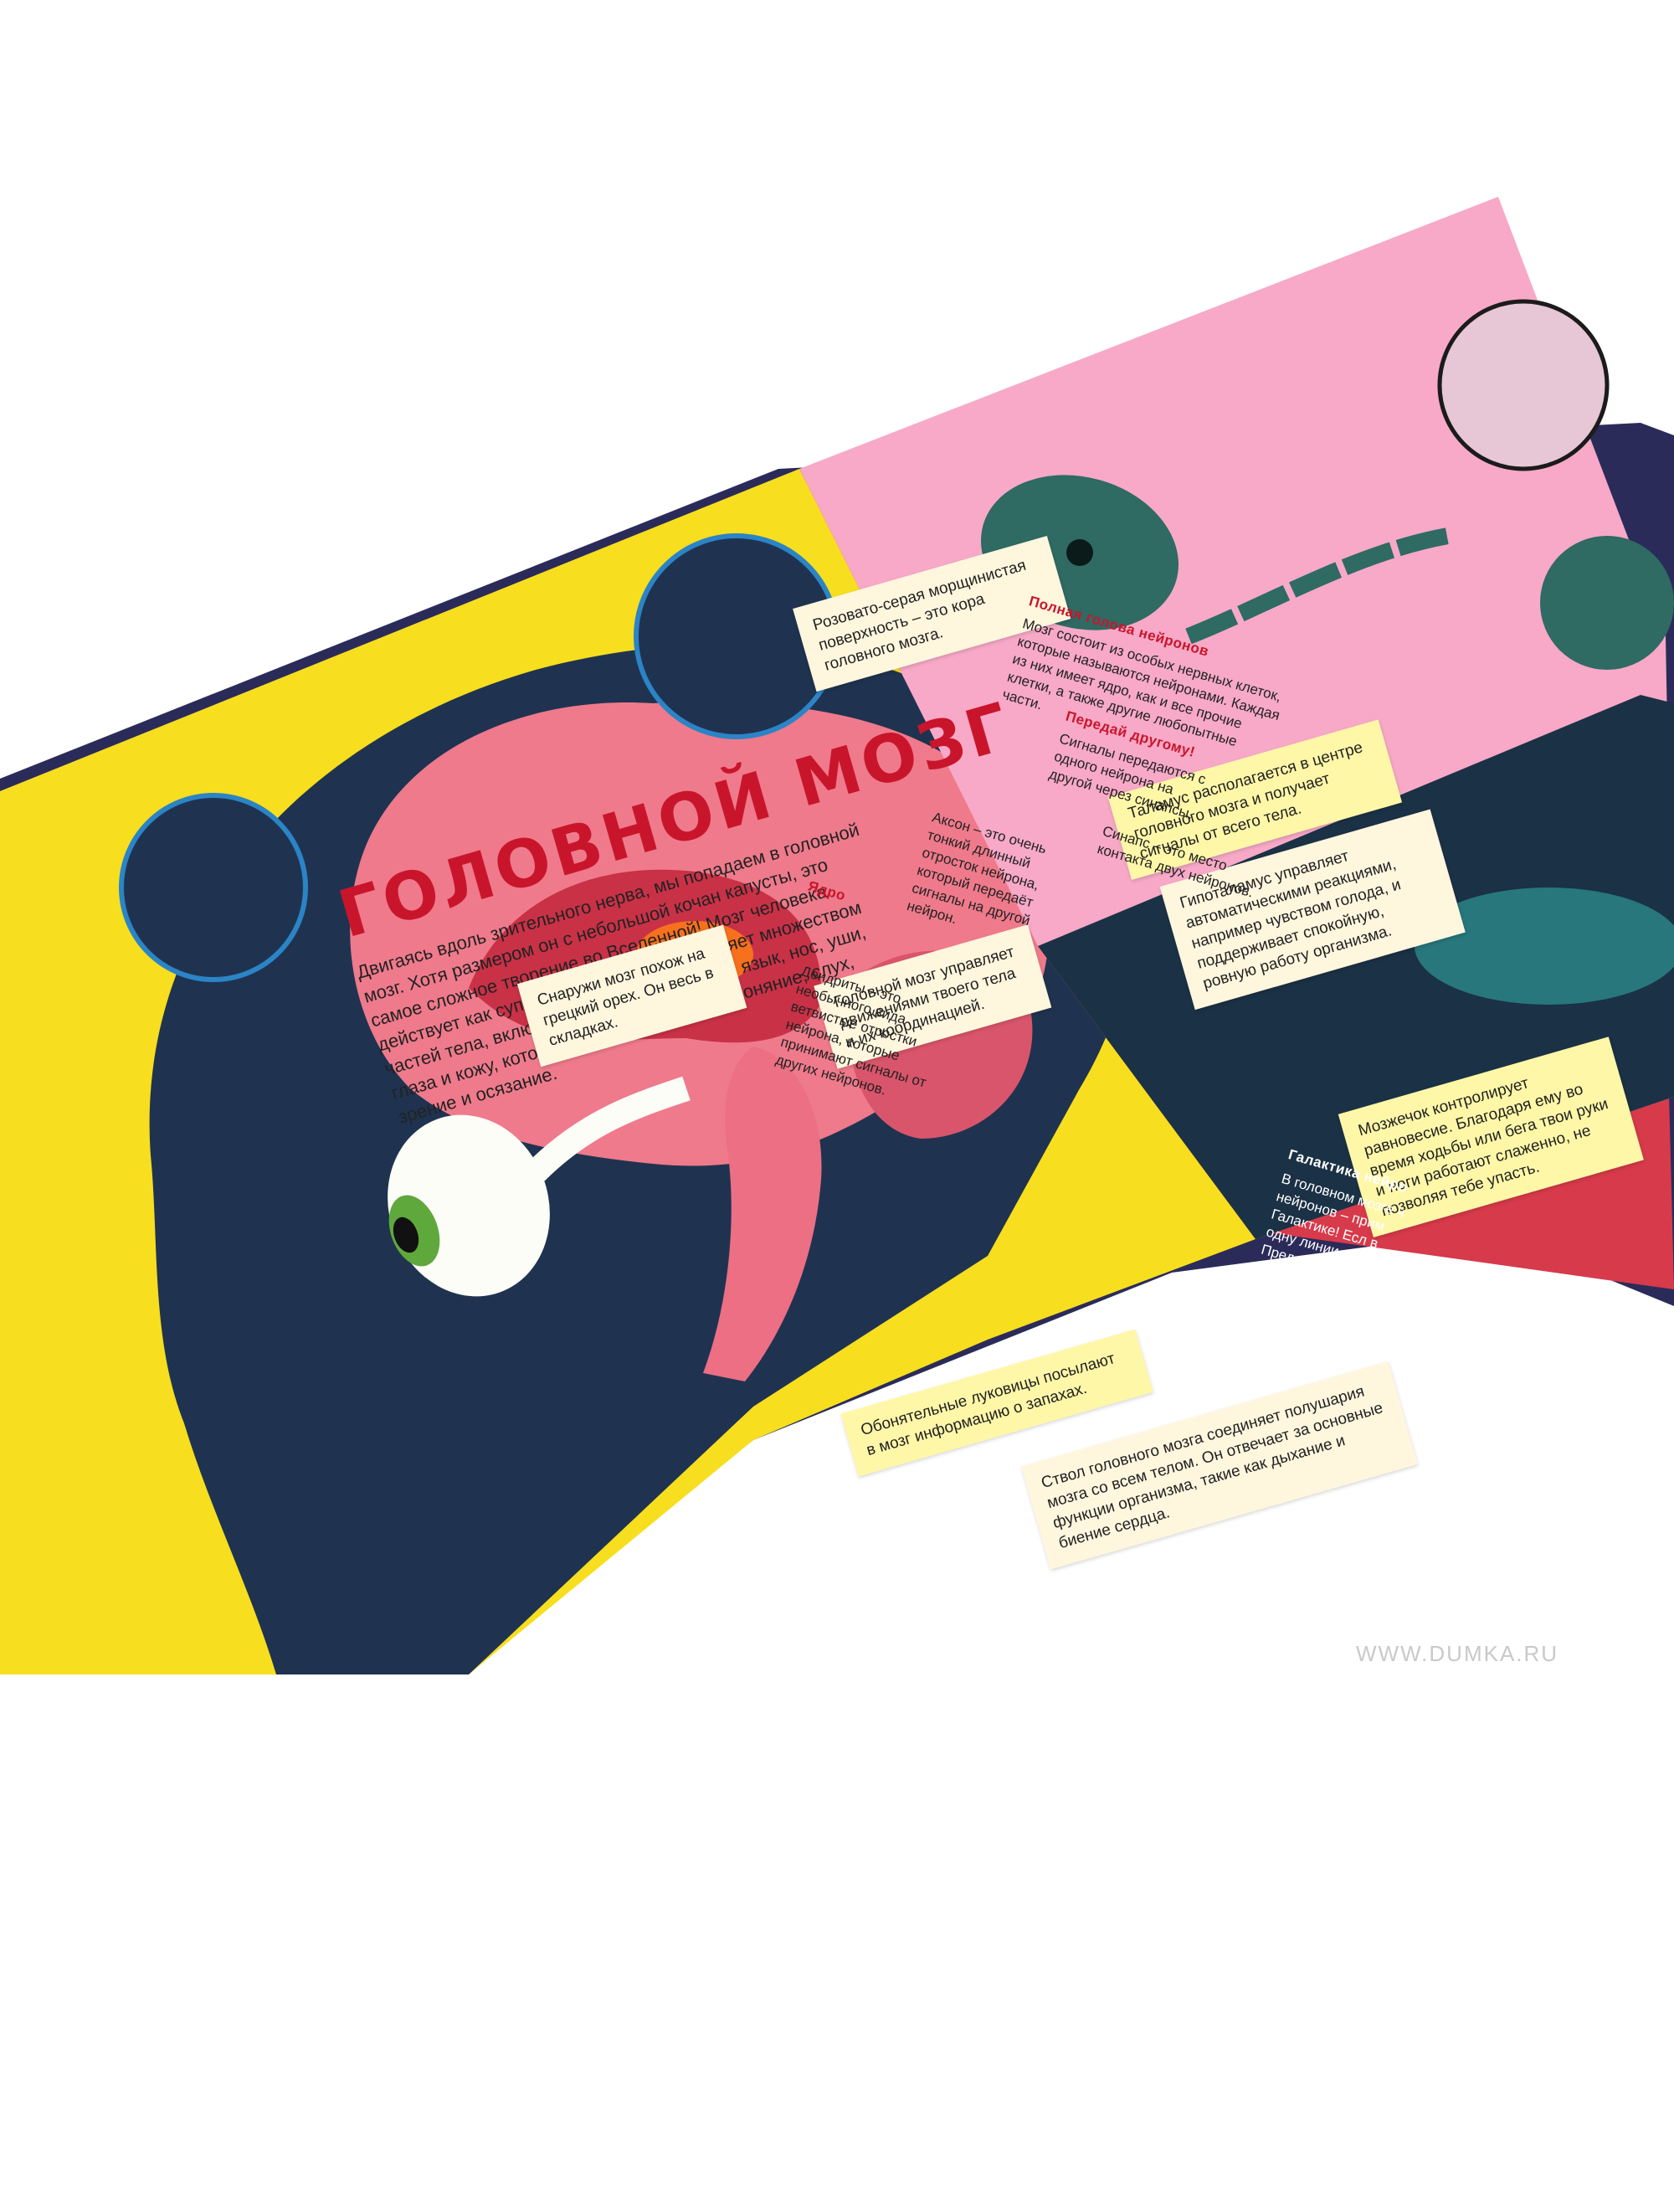 The image size is (1674, 2212). What do you see at coordinates (1457, 1653) in the screenshot?
I see `watermark: WWW.DUMKA.RU` at bounding box center [1457, 1653].